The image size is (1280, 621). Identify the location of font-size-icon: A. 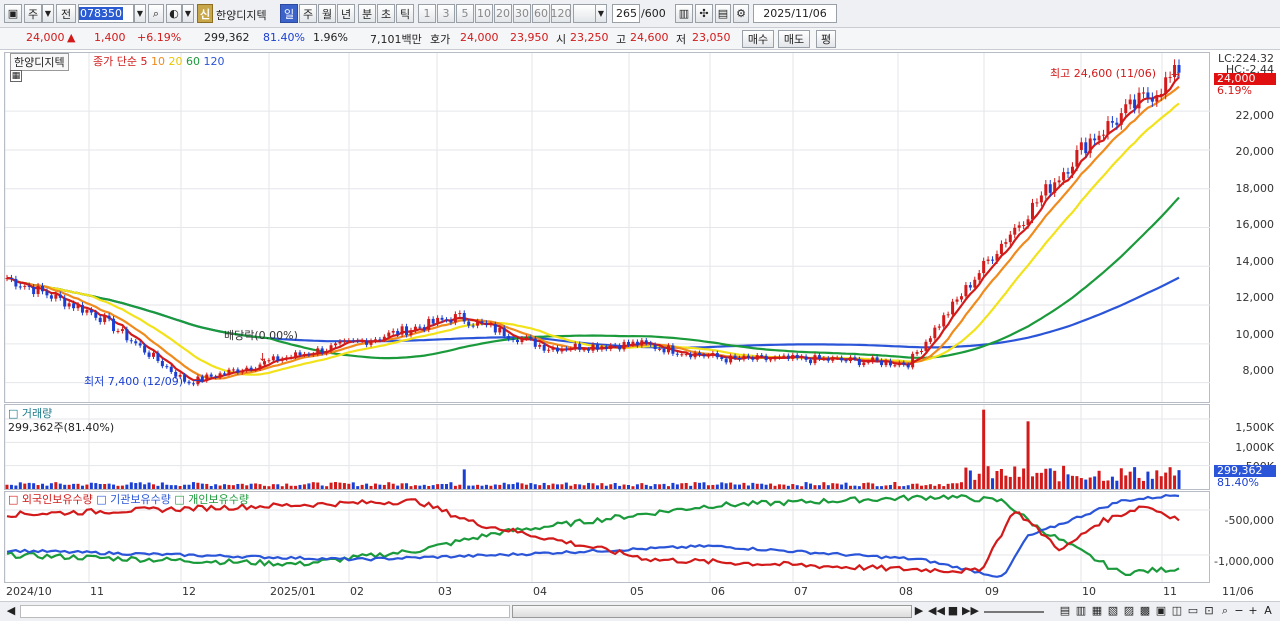
(1268, 611).